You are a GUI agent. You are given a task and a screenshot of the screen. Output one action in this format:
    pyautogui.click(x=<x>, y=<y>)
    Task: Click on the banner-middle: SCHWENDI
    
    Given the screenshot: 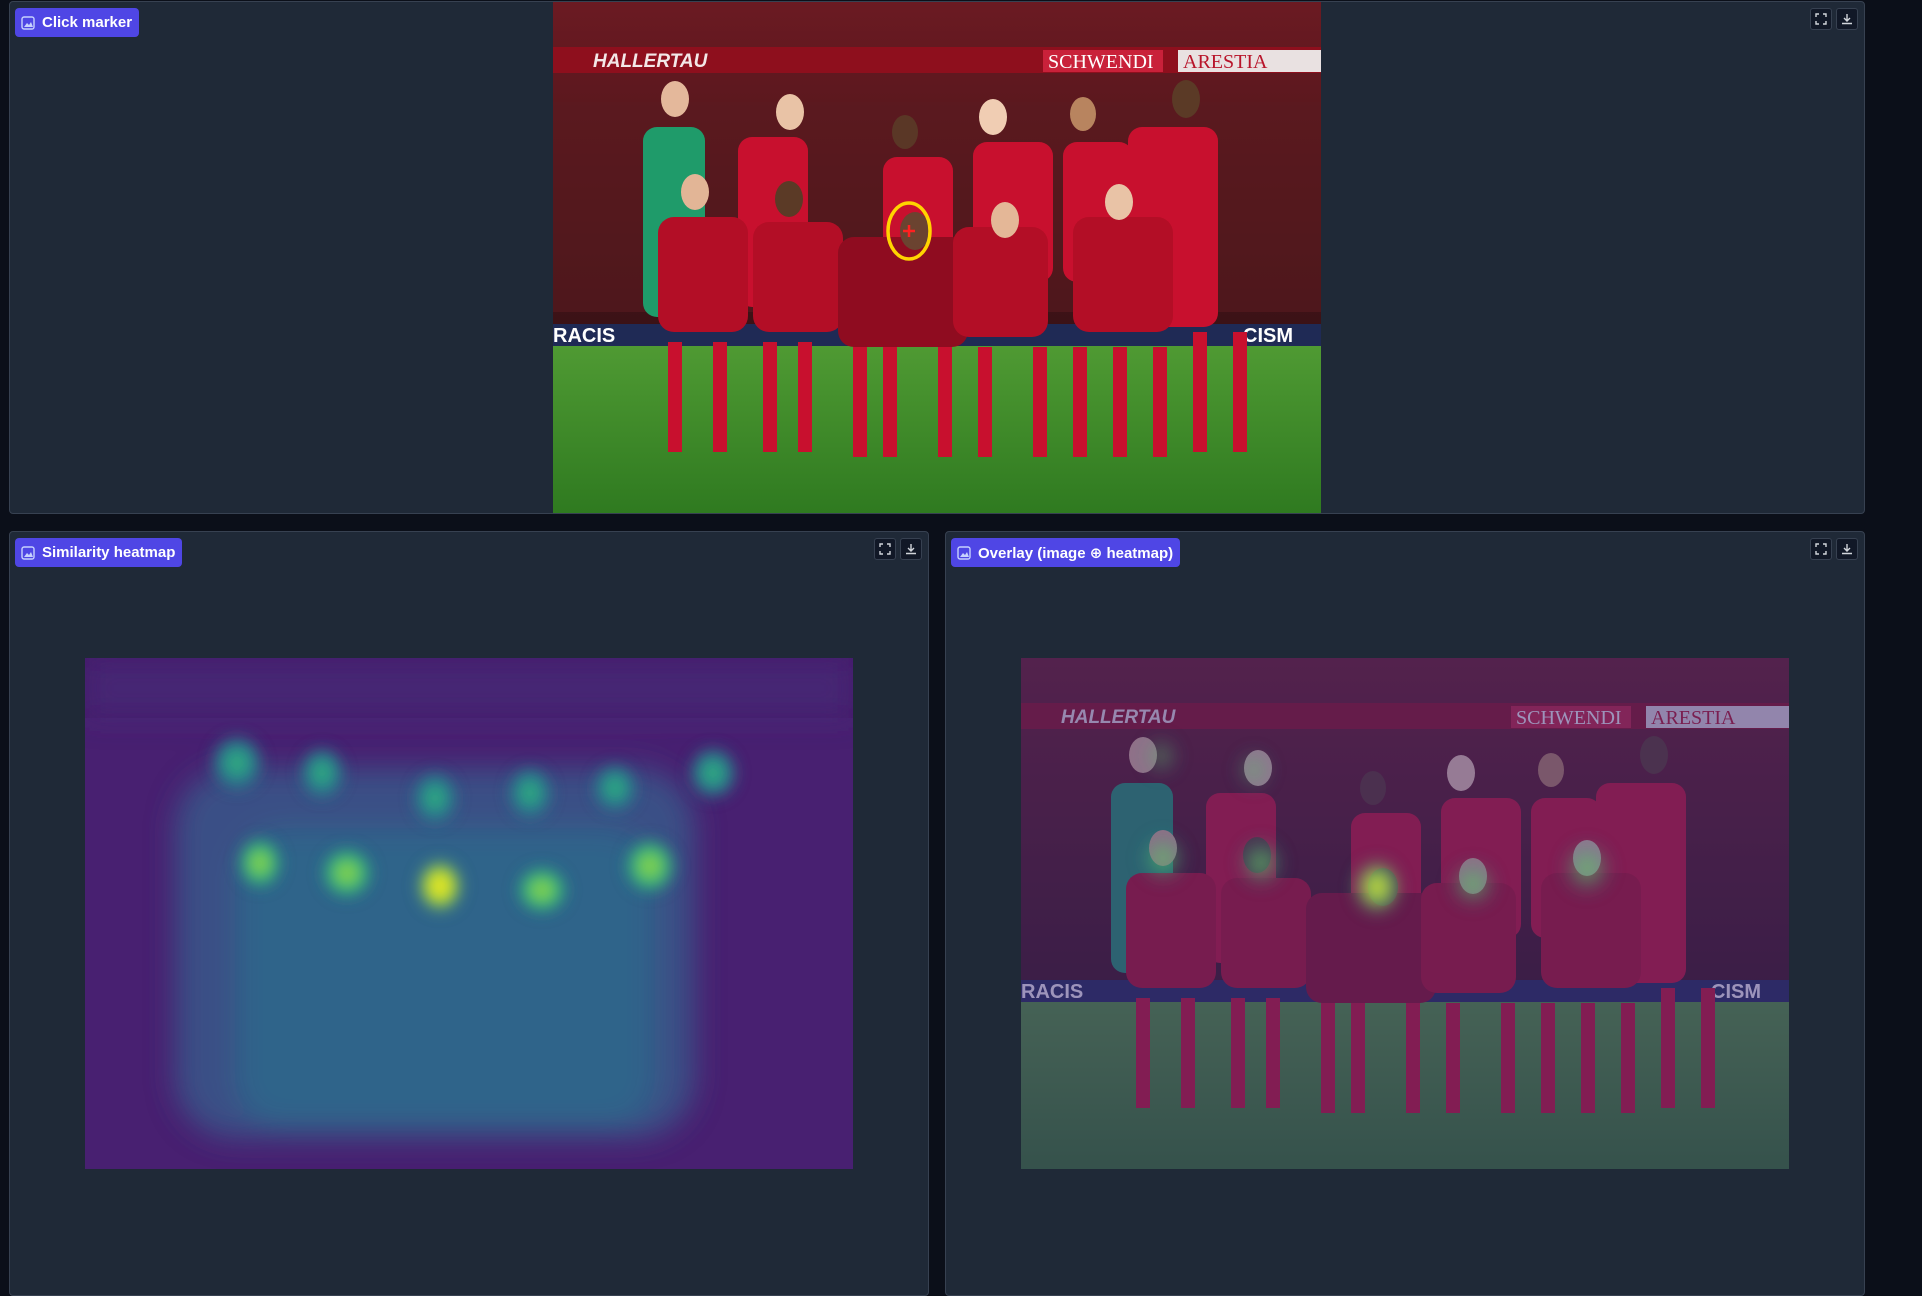 What is the action you would take?
    pyautogui.click(x=1101, y=62)
    